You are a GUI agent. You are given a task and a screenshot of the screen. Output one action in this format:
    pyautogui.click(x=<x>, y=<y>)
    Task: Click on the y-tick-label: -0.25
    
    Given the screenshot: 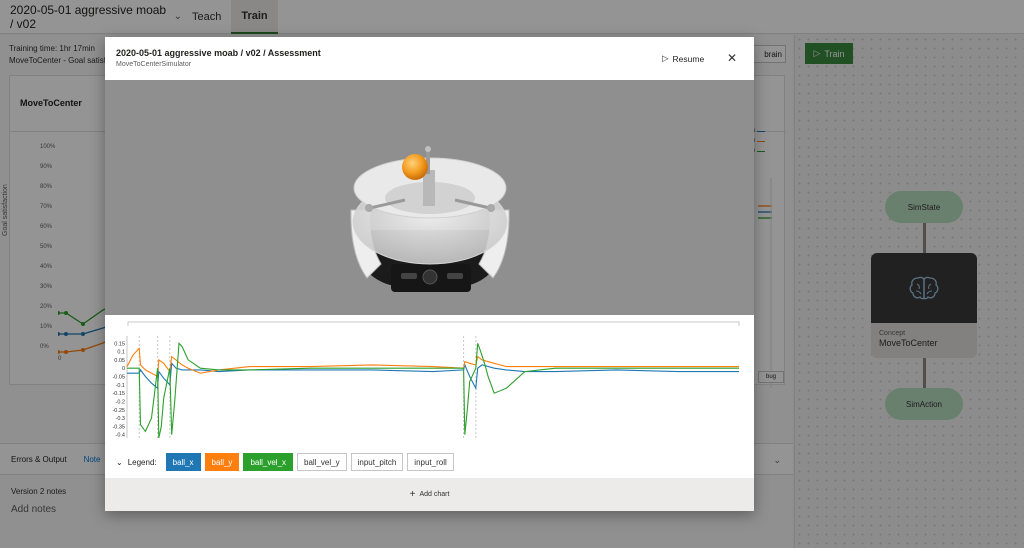 What is the action you would take?
    pyautogui.click(x=118, y=411)
    